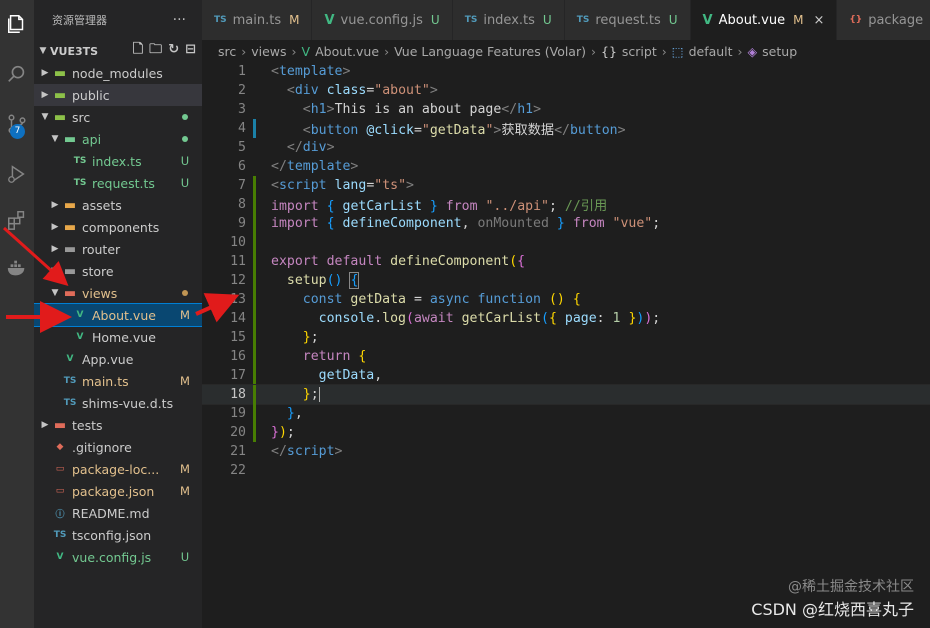 The height and width of the screenshot is (628, 930). Describe the element at coordinates (566, 166) in the screenshot. I see `code-line: 6 </template>` at that location.